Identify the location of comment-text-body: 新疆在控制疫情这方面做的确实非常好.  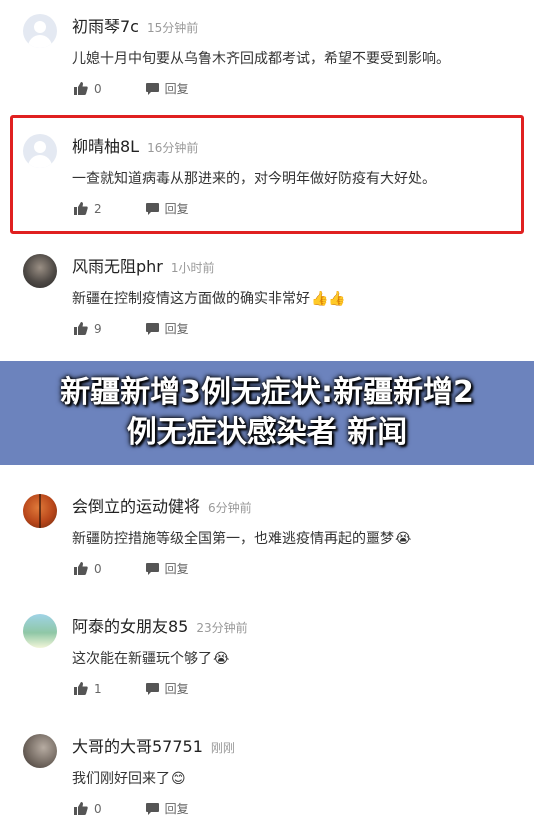
(191, 299).